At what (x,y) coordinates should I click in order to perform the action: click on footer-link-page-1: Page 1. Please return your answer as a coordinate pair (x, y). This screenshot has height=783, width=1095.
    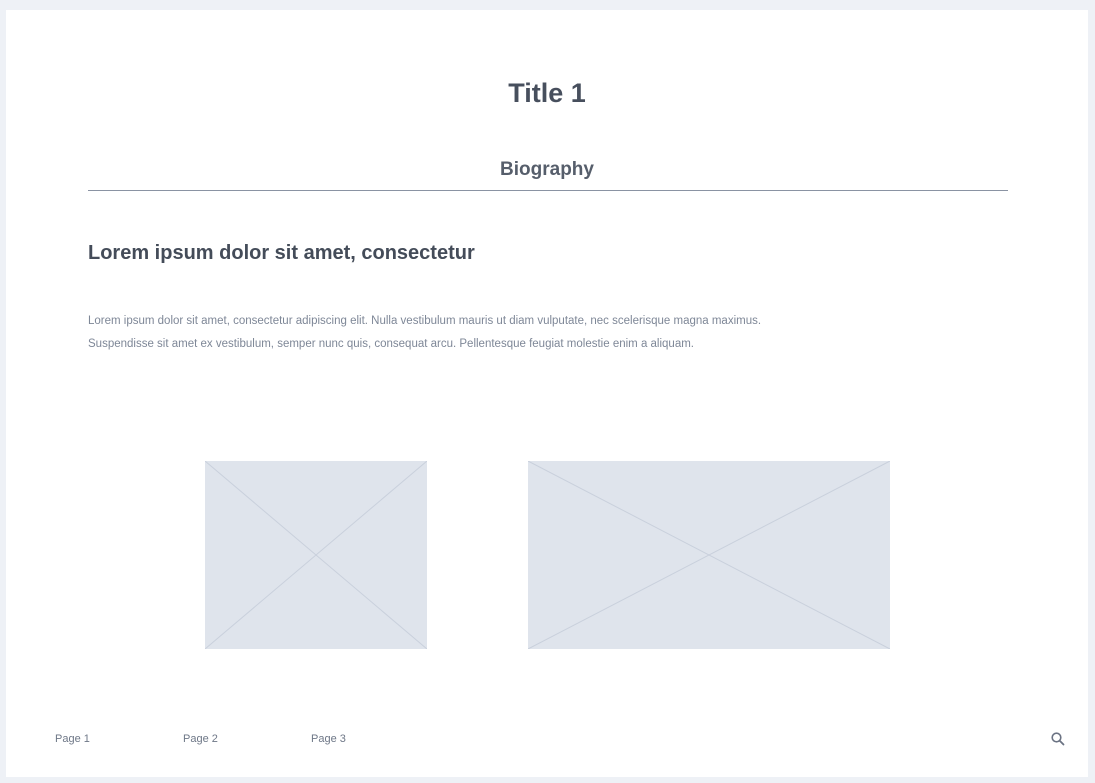
    Looking at the image, I should click on (119, 739).